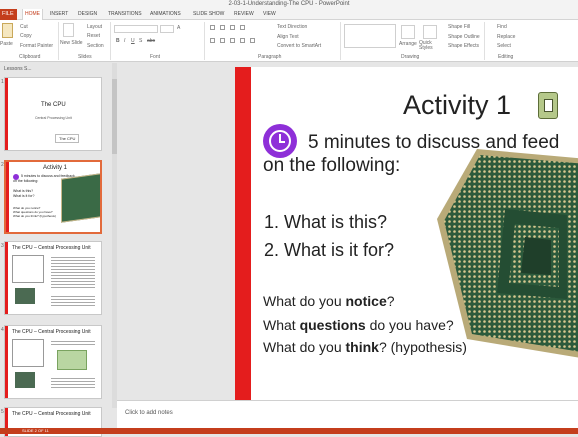 This screenshot has width=578, height=437. Describe the element at coordinates (125, 14) in the screenshot. I see `tab-transitions: TRANSITIONS` at that location.